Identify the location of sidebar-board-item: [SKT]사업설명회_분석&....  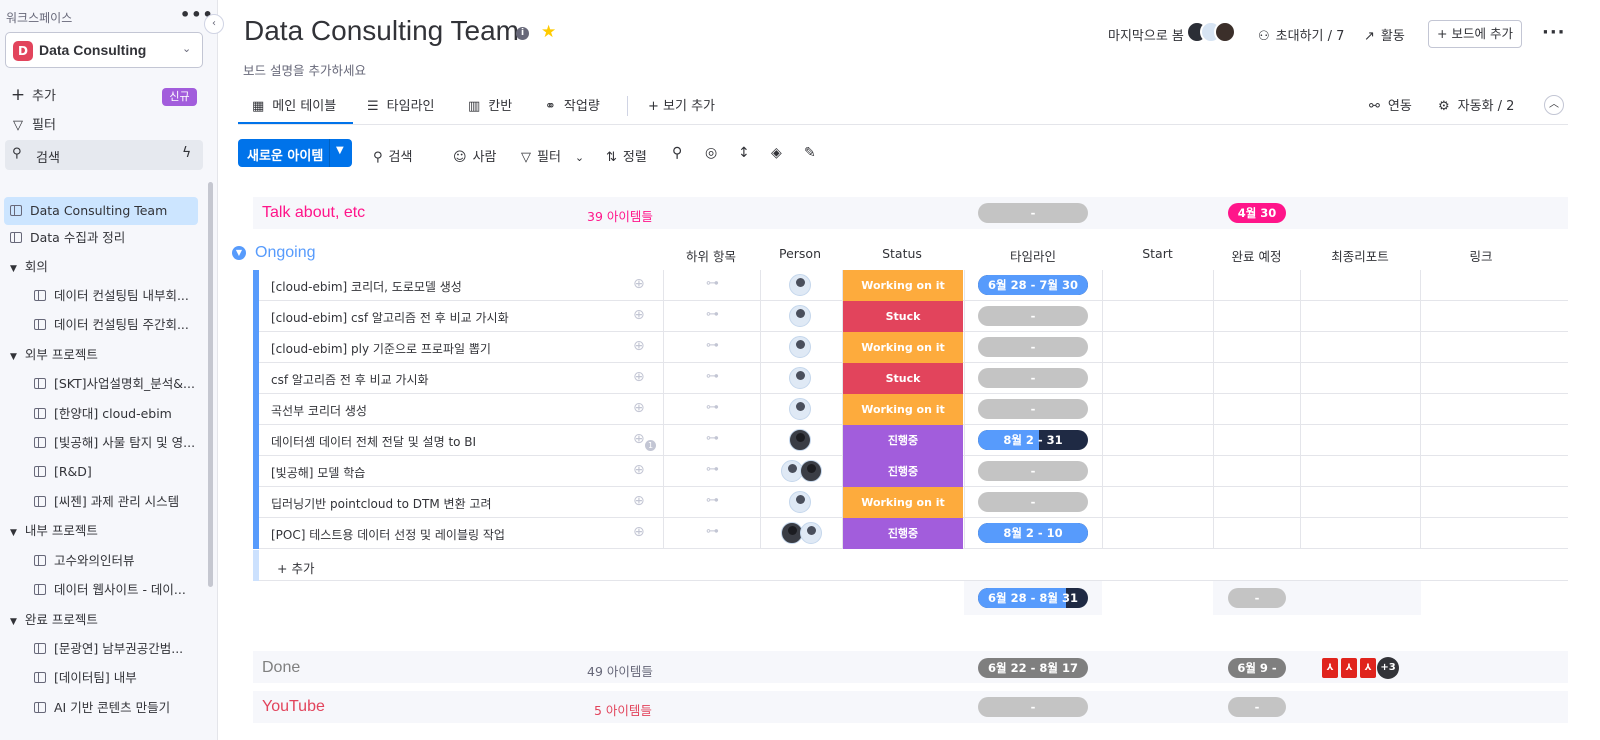
(113, 384).